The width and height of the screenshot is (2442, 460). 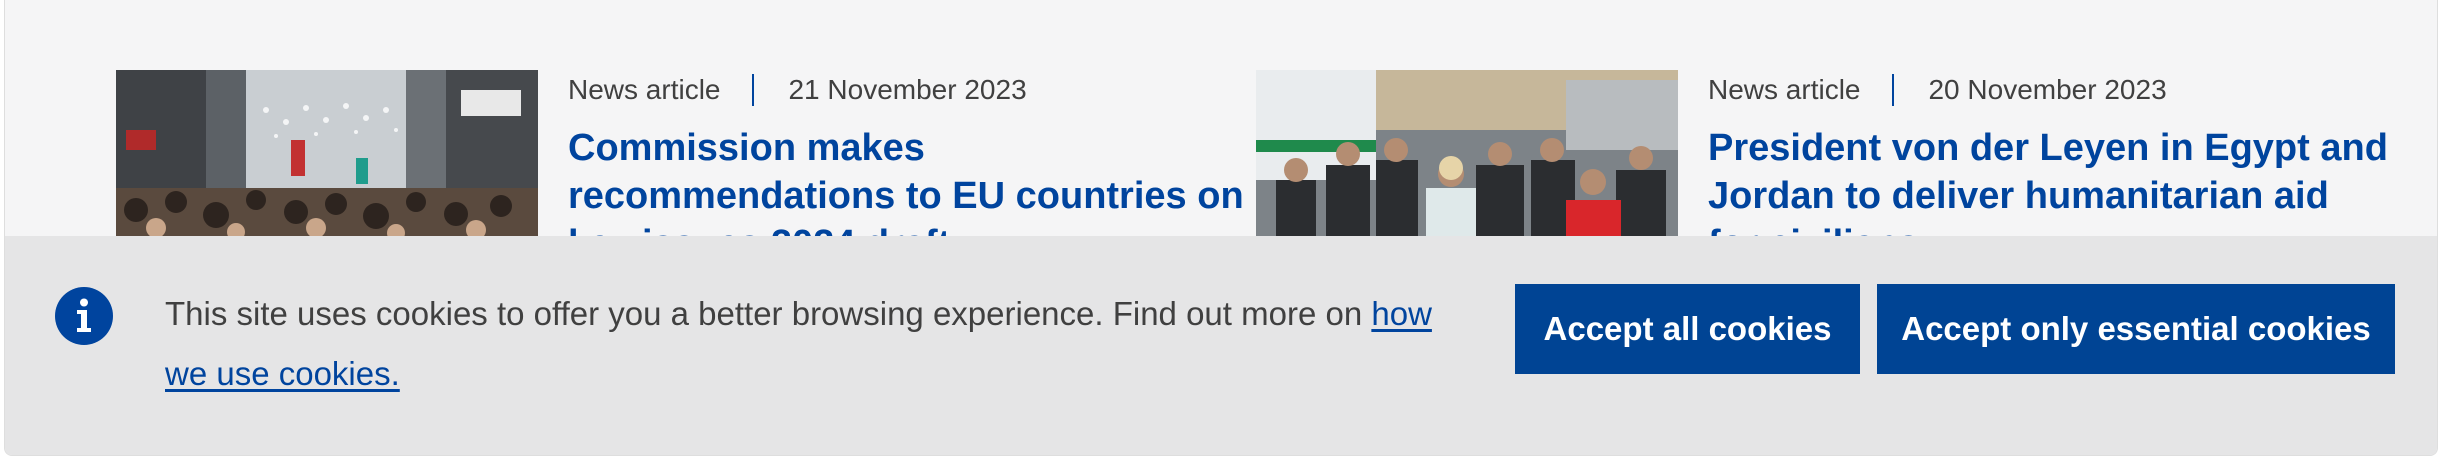 I want to click on article-date: 21 November 2023, so click(x=907, y=89).